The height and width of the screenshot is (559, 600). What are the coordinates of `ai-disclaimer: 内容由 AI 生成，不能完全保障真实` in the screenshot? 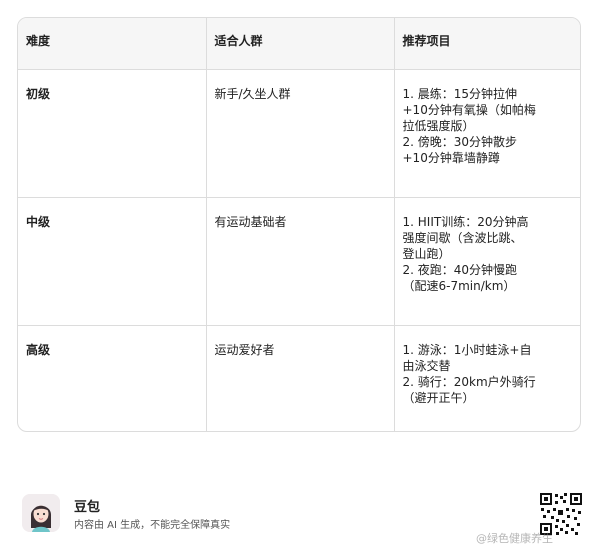 It's located at (152, 525).